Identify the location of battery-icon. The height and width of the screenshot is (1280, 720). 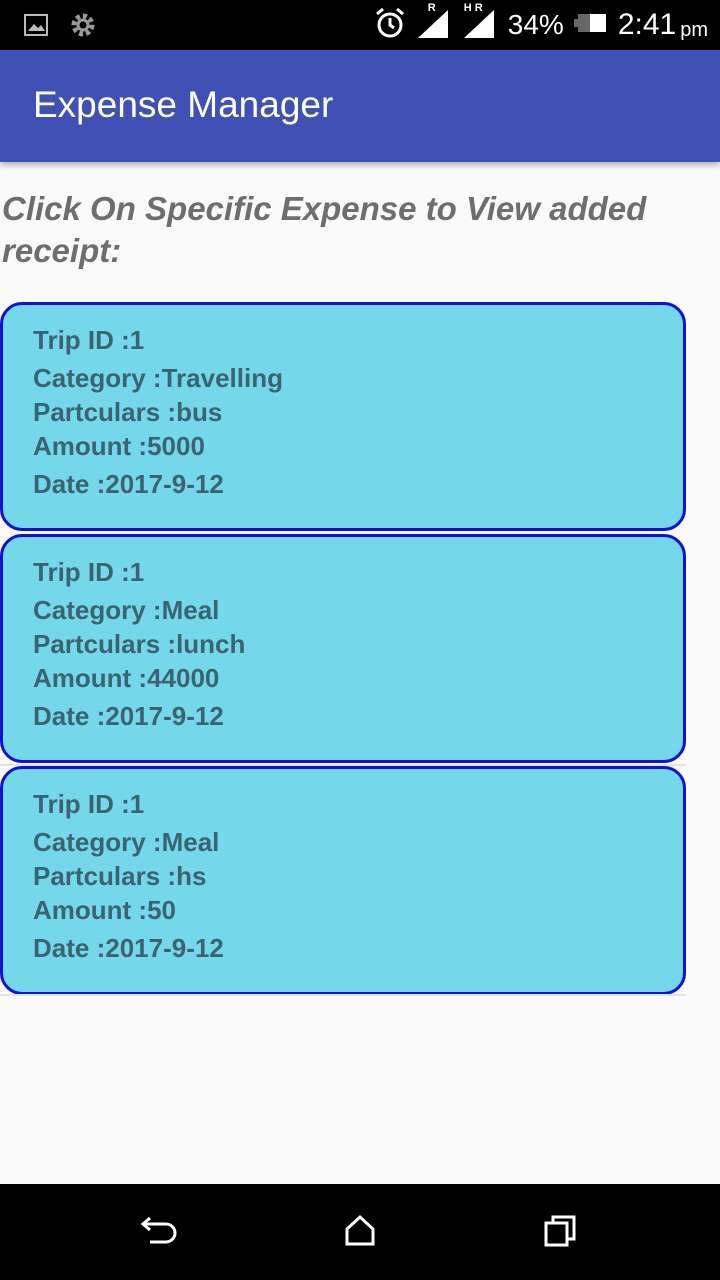
(590, 25).